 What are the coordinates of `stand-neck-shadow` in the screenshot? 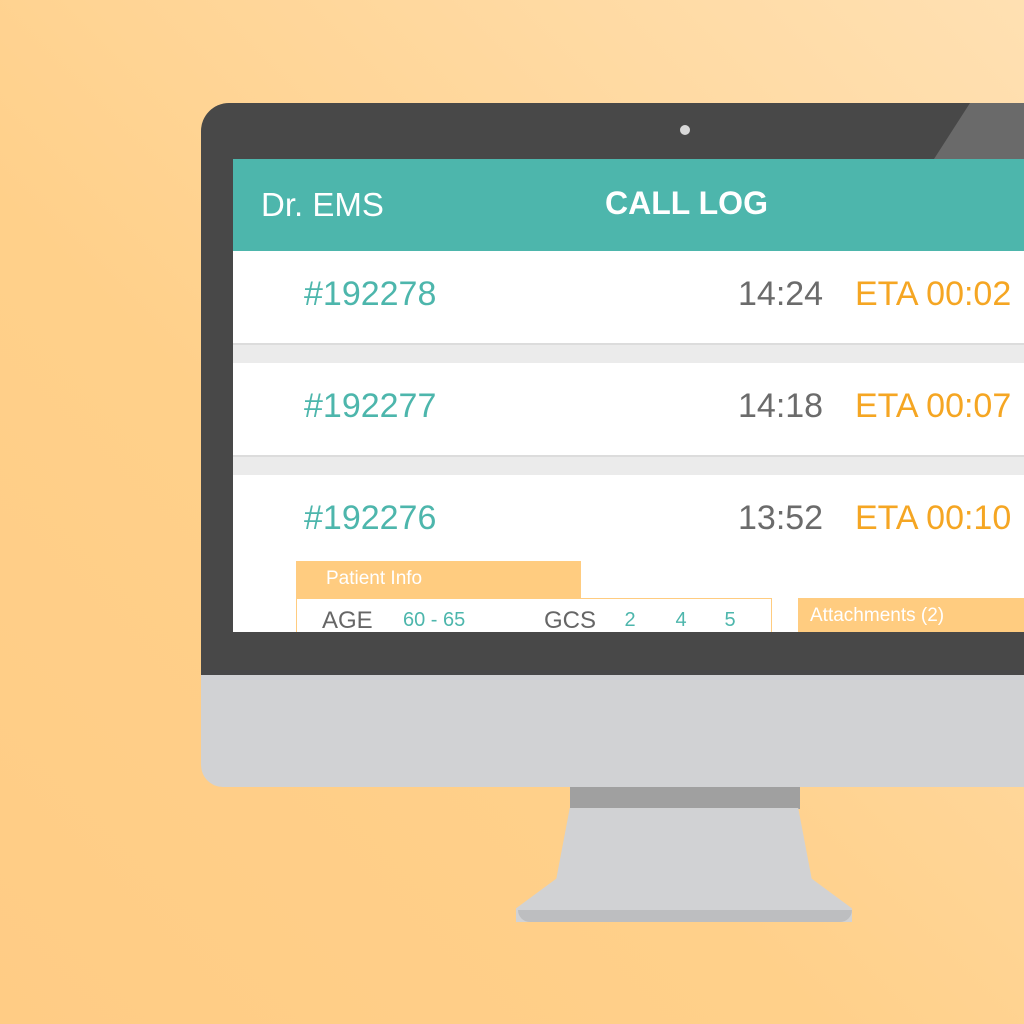 It's located at (685, 798).